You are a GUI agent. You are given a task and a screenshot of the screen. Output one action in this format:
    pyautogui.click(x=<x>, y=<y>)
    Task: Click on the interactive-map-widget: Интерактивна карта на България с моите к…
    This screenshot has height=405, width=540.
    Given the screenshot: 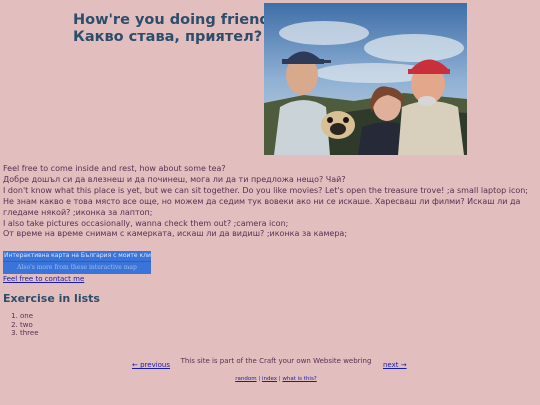 What is the action you would take?
    pyautogui.click(x=77, y=262)
    